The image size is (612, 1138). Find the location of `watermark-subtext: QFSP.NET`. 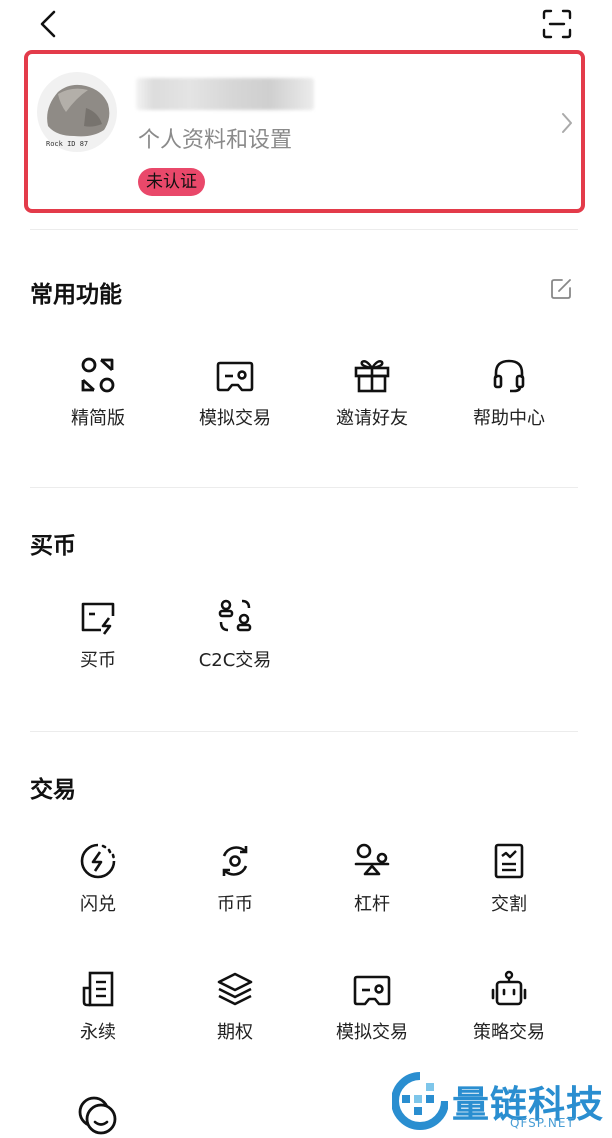

watermark-subtext: QFSP.NET is located at coordinates (542, 1123).